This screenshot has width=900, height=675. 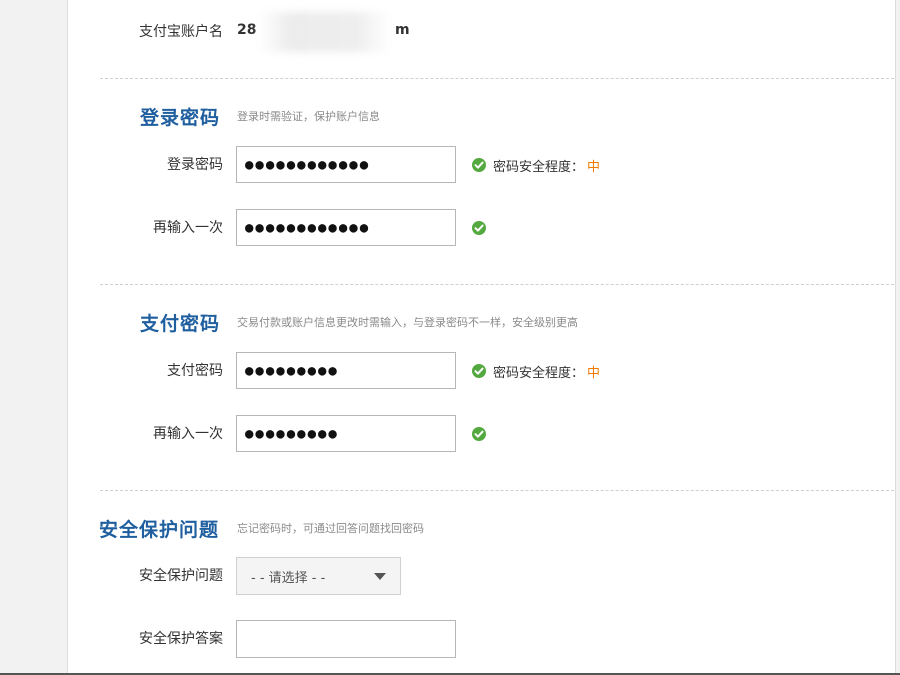 I want to click on pay-password-input: ●●●●●●●●●, so click(x=346, y=370).